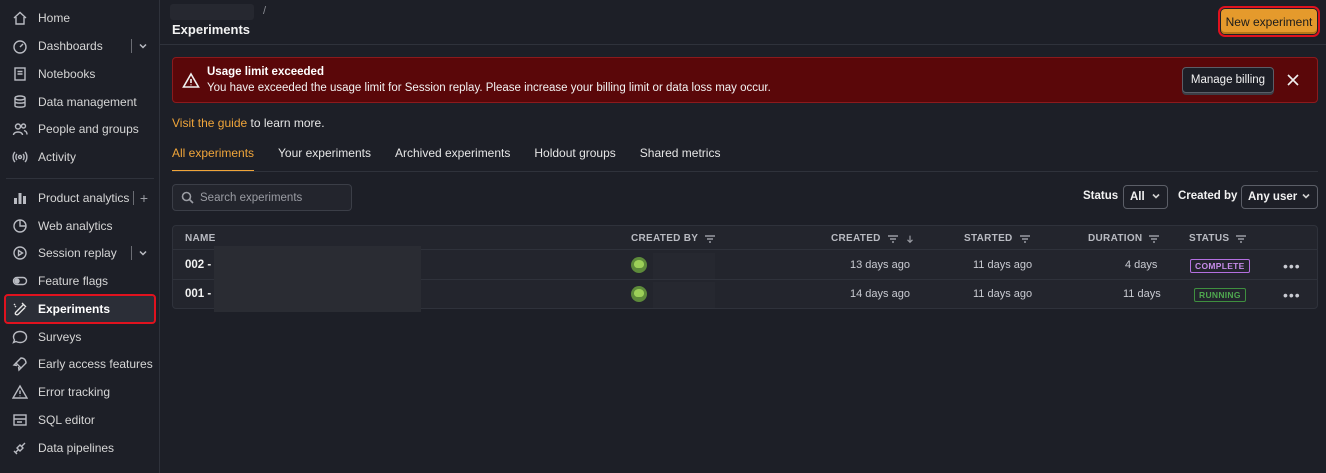  I want to click on status-filter-label: Status, so click(1101, 196).